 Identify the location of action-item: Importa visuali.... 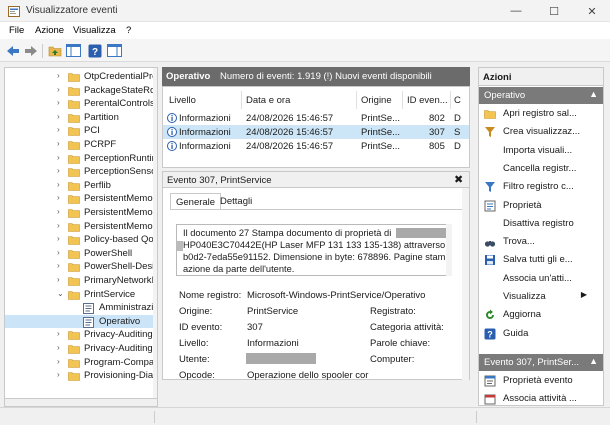
(541, 151).